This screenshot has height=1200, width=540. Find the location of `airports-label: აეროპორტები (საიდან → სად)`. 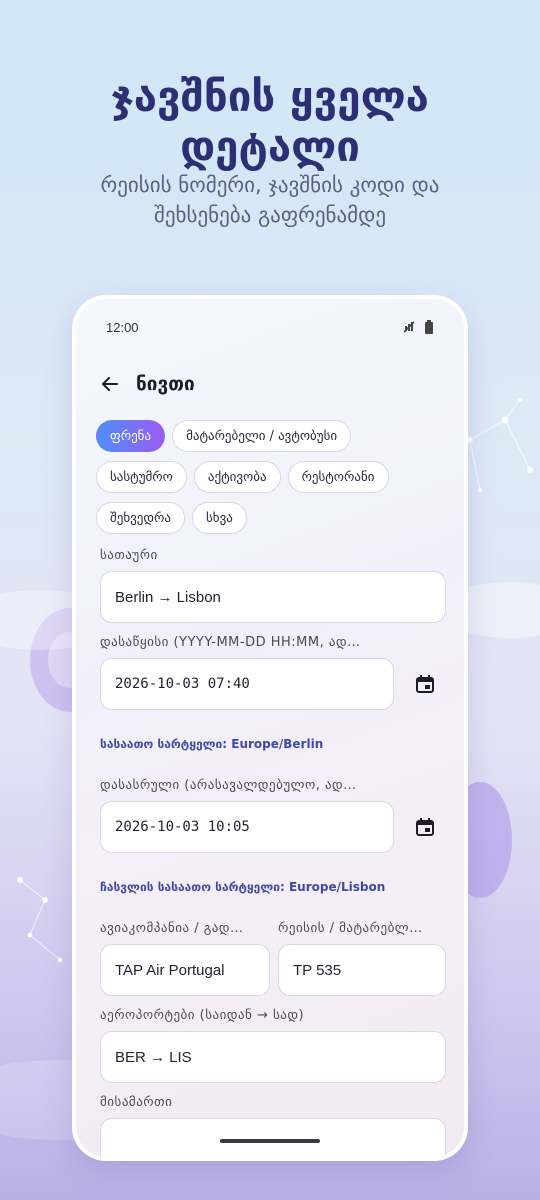

airports-label: აეროპორტები (საიდან → სად) is located at coordinates (202, 1015).